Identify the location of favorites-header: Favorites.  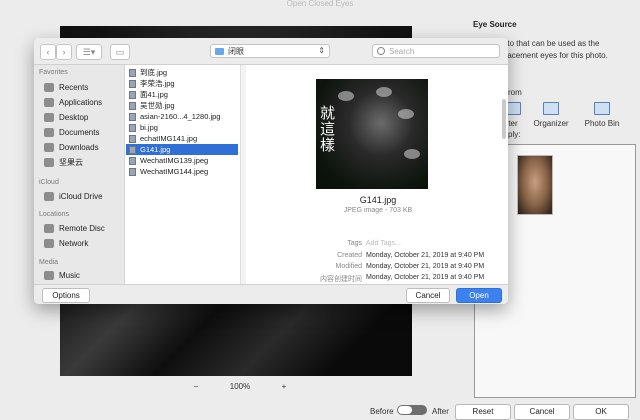
(53, 72).